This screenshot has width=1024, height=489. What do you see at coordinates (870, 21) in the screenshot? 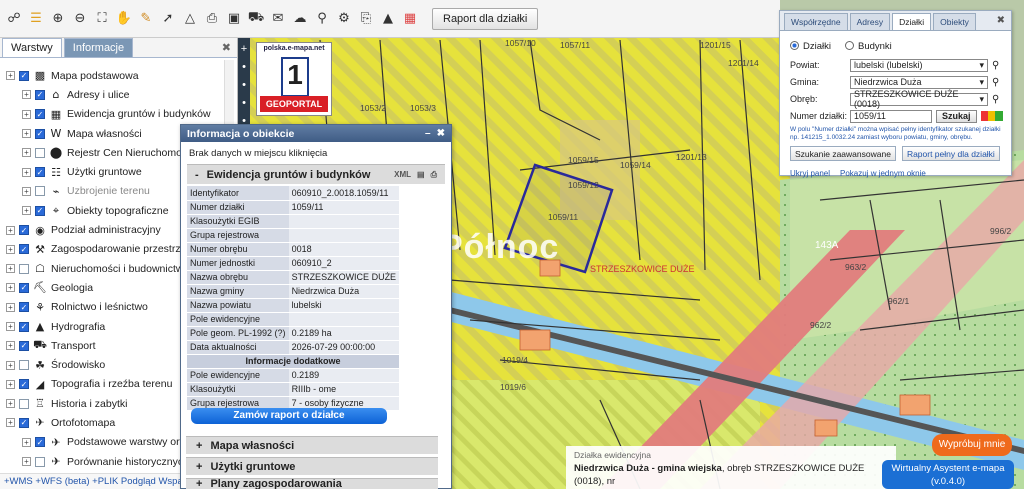
I see `tab-addresses: Adresy` at bounding box center [870, 21].